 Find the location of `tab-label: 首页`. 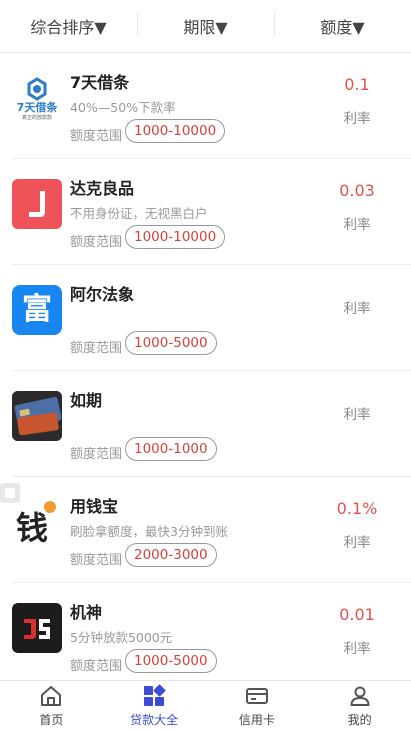

tab-label: 首页 is located at coordinates (51, 720).